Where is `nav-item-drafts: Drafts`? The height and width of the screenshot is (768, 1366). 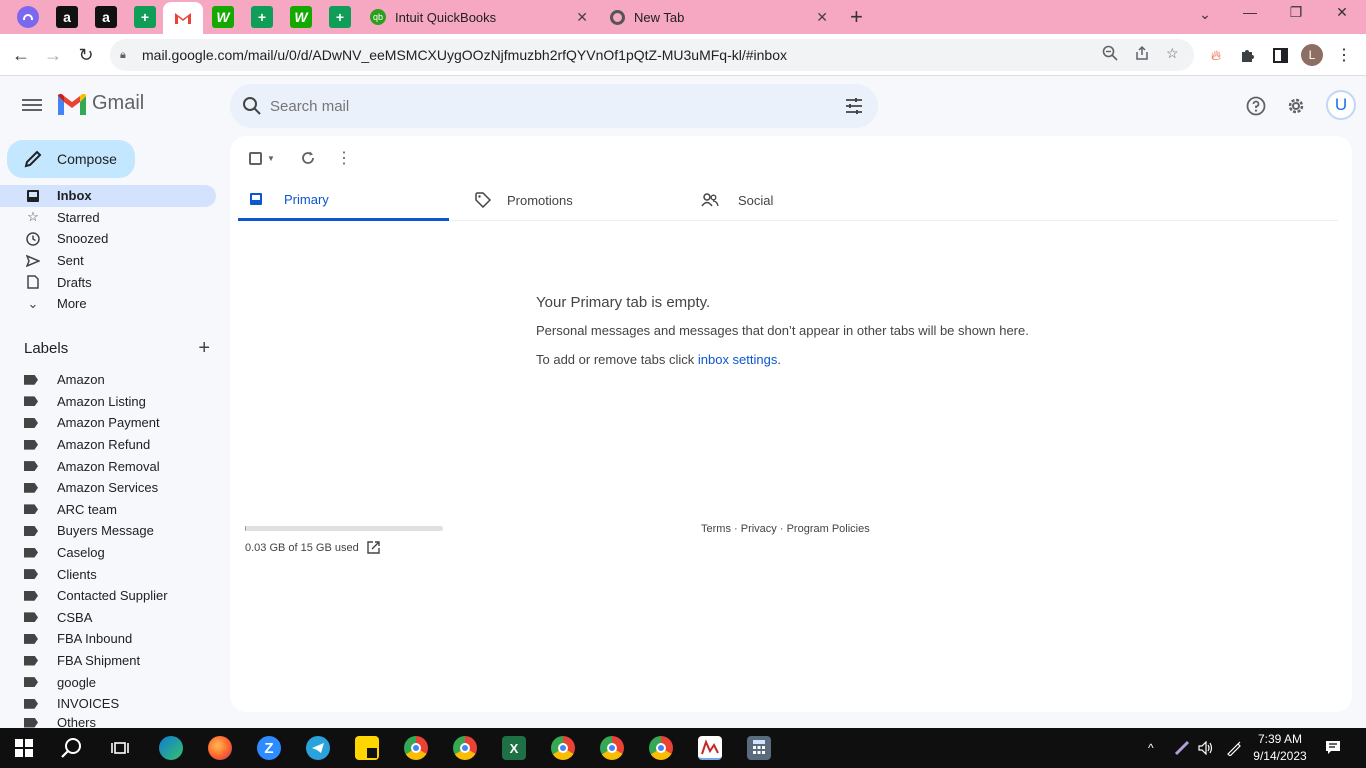
nav-item-drafts: Drafts is located at coordinates (108, 282).